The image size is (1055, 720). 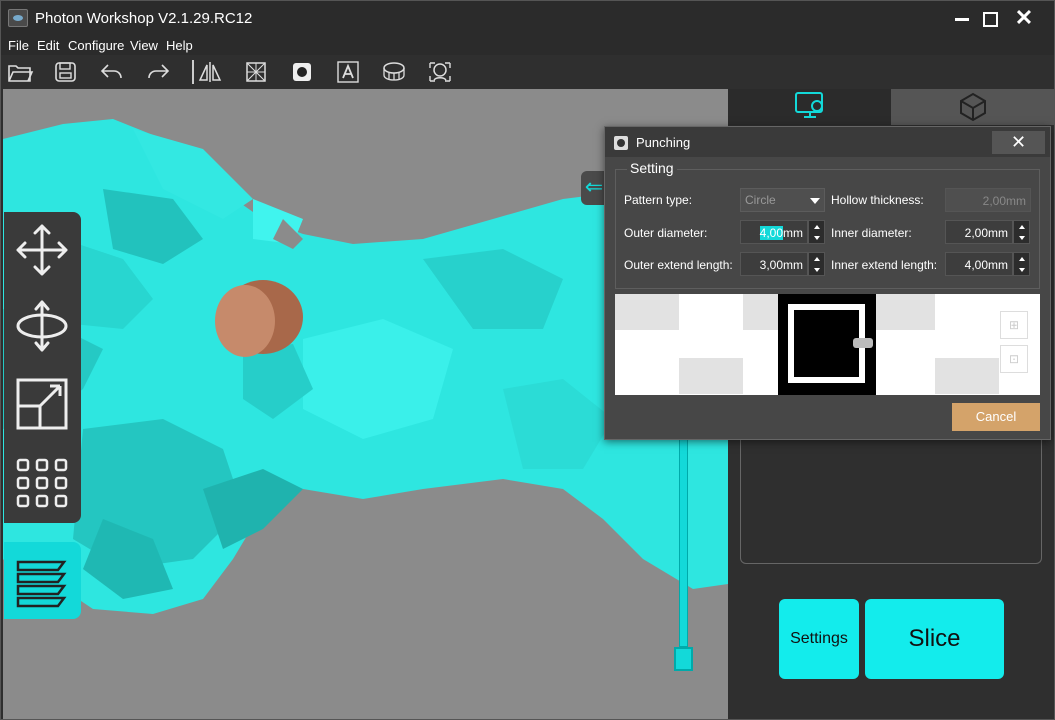 What do you see at coordinates (996, 417) in the screenshot?
I see `cancel-button: Cancel` at bounding box center [996, 417].